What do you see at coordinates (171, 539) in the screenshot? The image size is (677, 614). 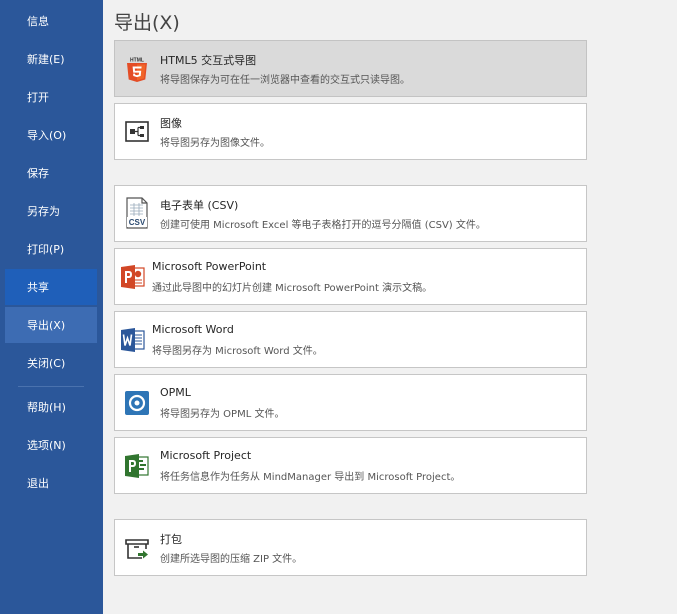 I see `export-package-title: 打包` at bounding box center [171, 539].